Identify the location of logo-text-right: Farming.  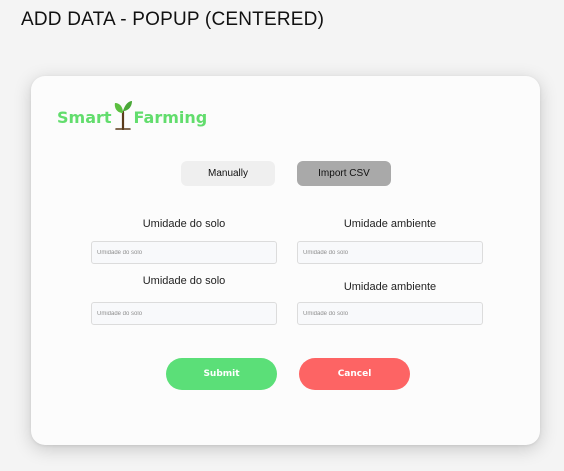
(170, 117).